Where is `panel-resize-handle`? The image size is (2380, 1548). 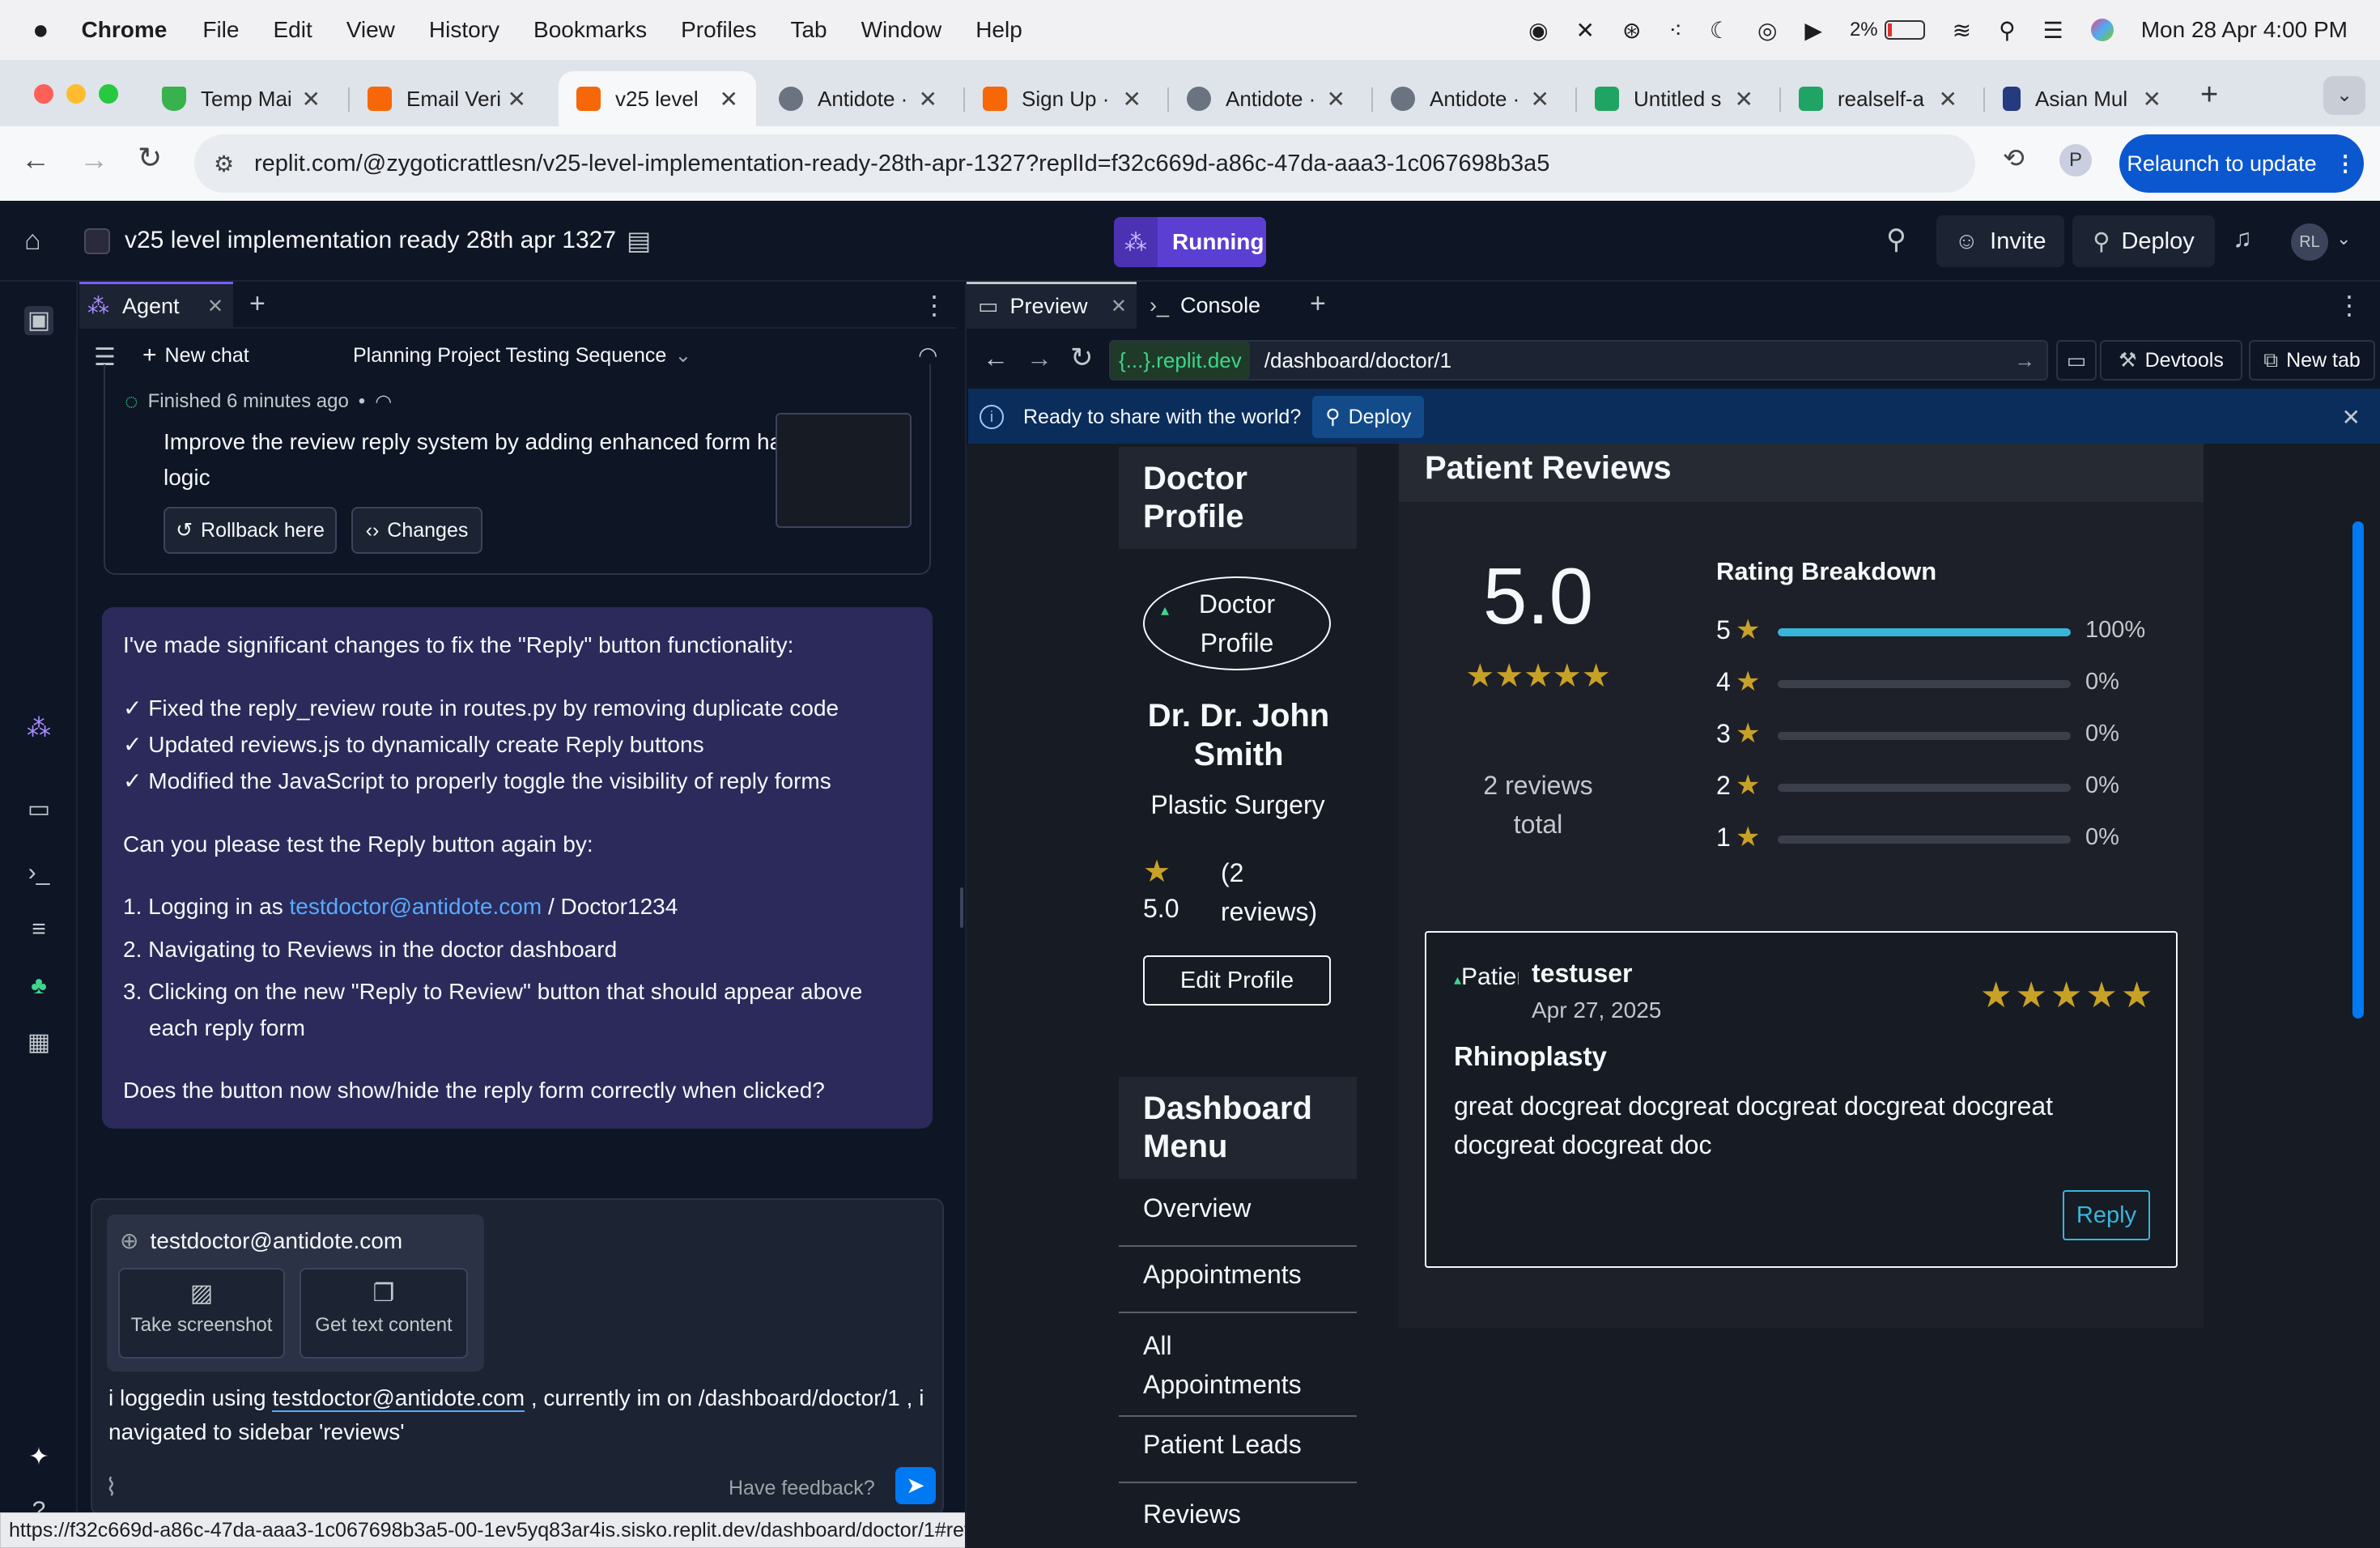 panel-resize-handle is located at coordinates (961, 907).